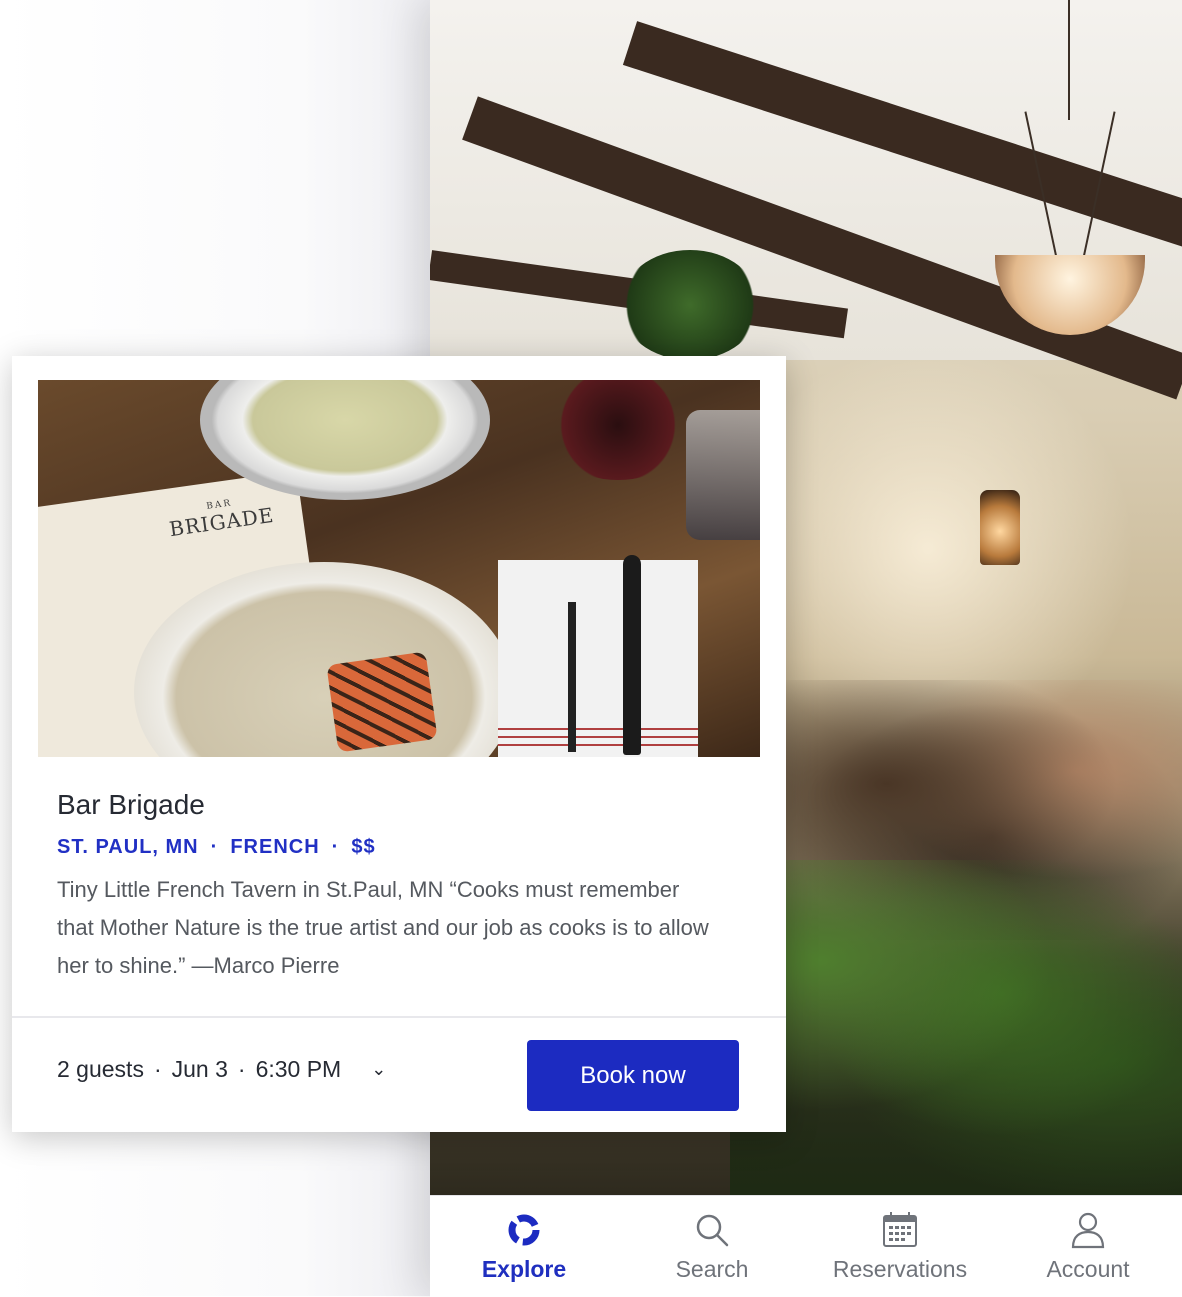 Image resolution: width=1182 pixels, height=1297 pixels. What do you see at coordinates (524, 1269) in the screenshot?
I see `tab-label: Explore` at bounding box center [524, 1269].